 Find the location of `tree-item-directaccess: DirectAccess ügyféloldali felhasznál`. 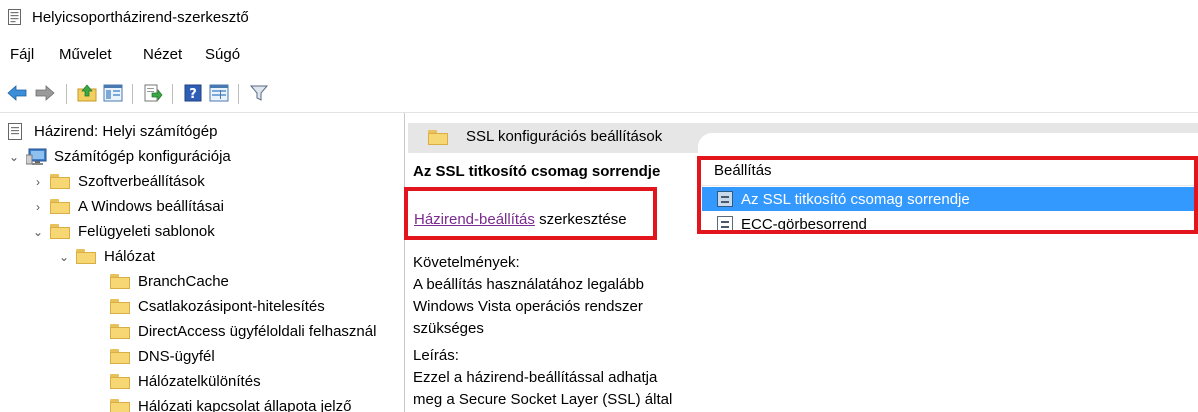

tree-item-directaccess: DirectAccess ügyféloldali felhasznál is located at coordinates (243, 331).